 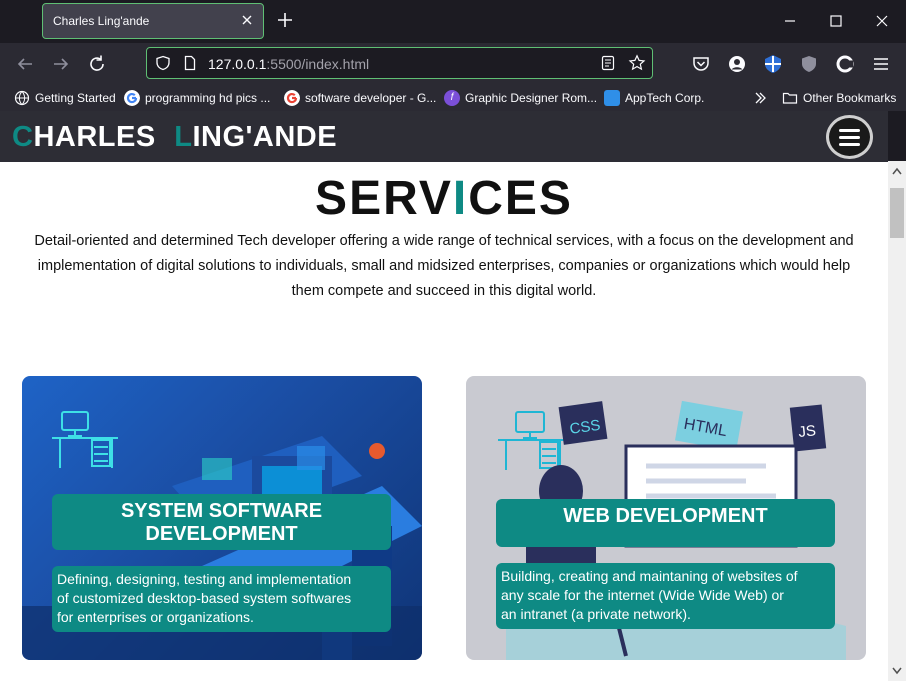 I want to click on other-bookmarks: Other Bookmarks, so click(x=839, y=98).